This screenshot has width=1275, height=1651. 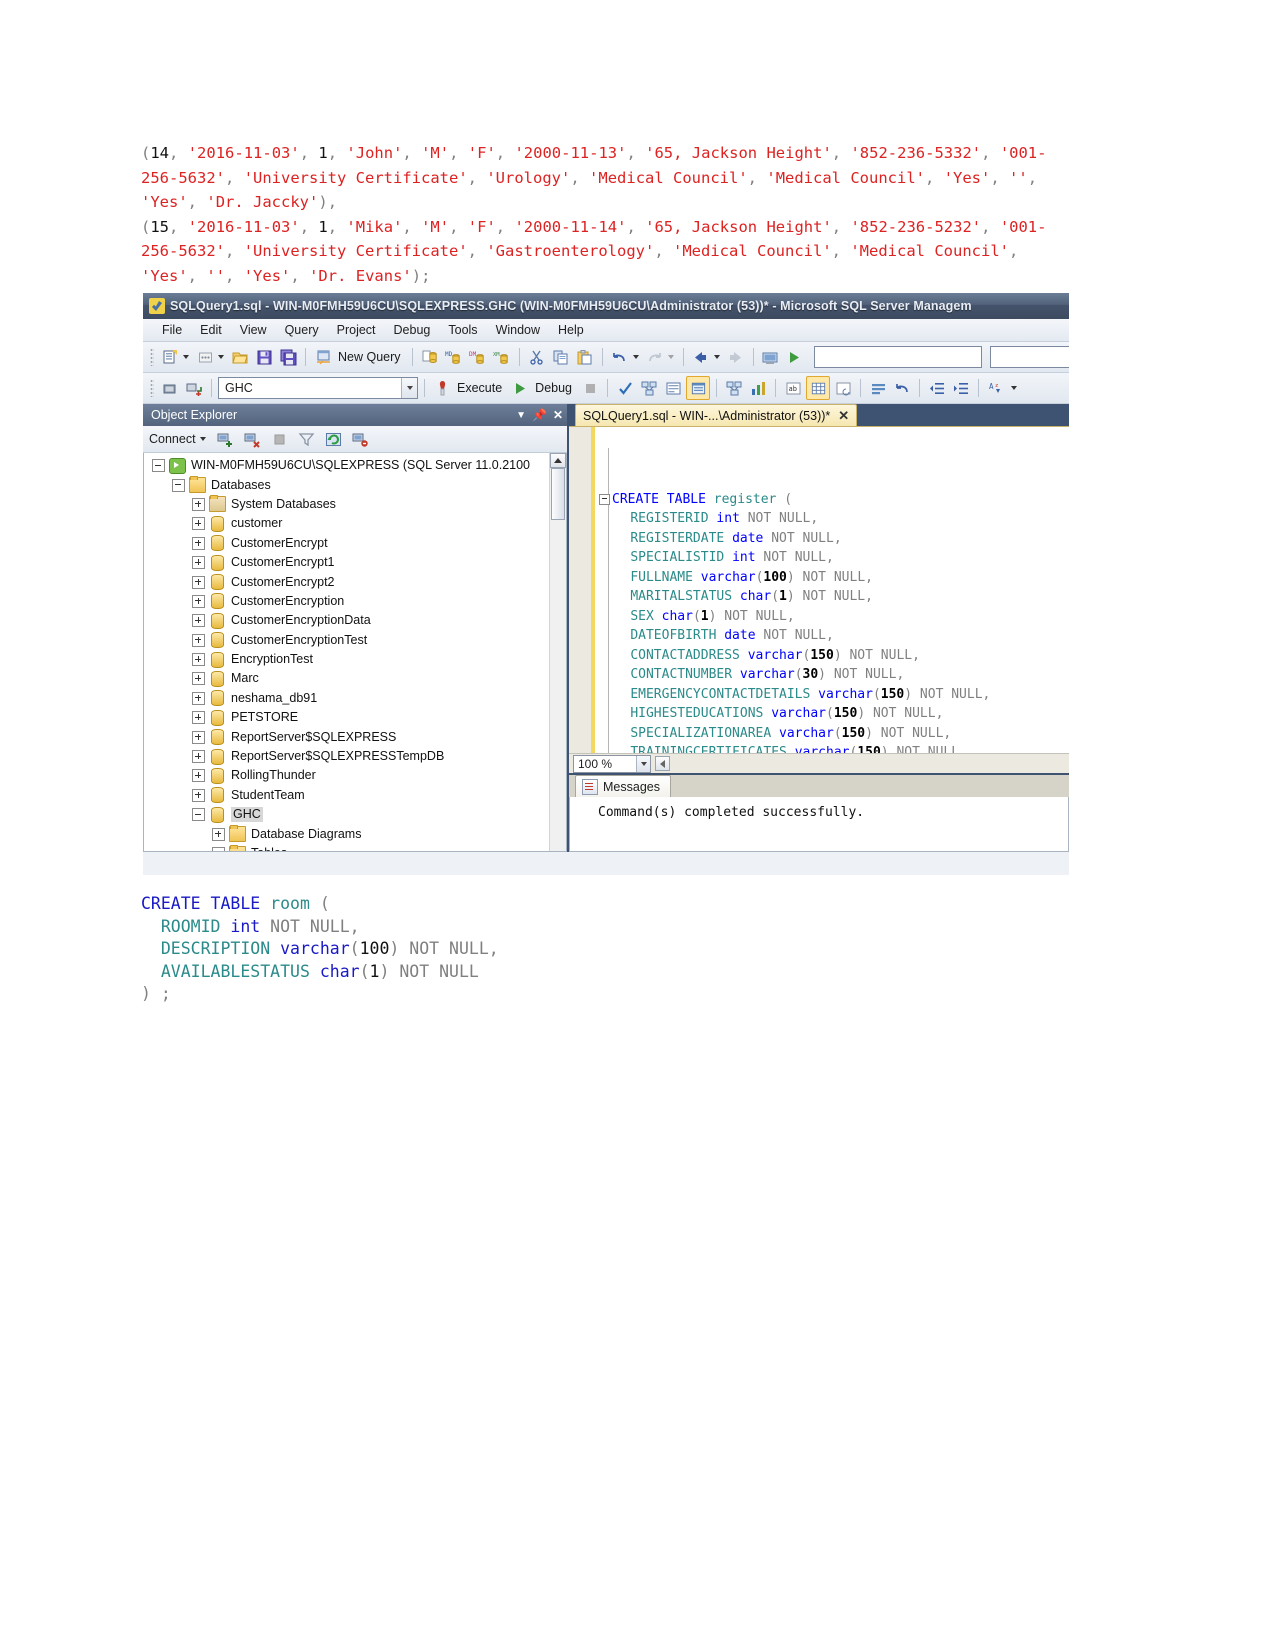 What do you see at coordinates (355, 814) in the screenshot?
I see `tree-node: GHC` at bounding box center [355, 814].